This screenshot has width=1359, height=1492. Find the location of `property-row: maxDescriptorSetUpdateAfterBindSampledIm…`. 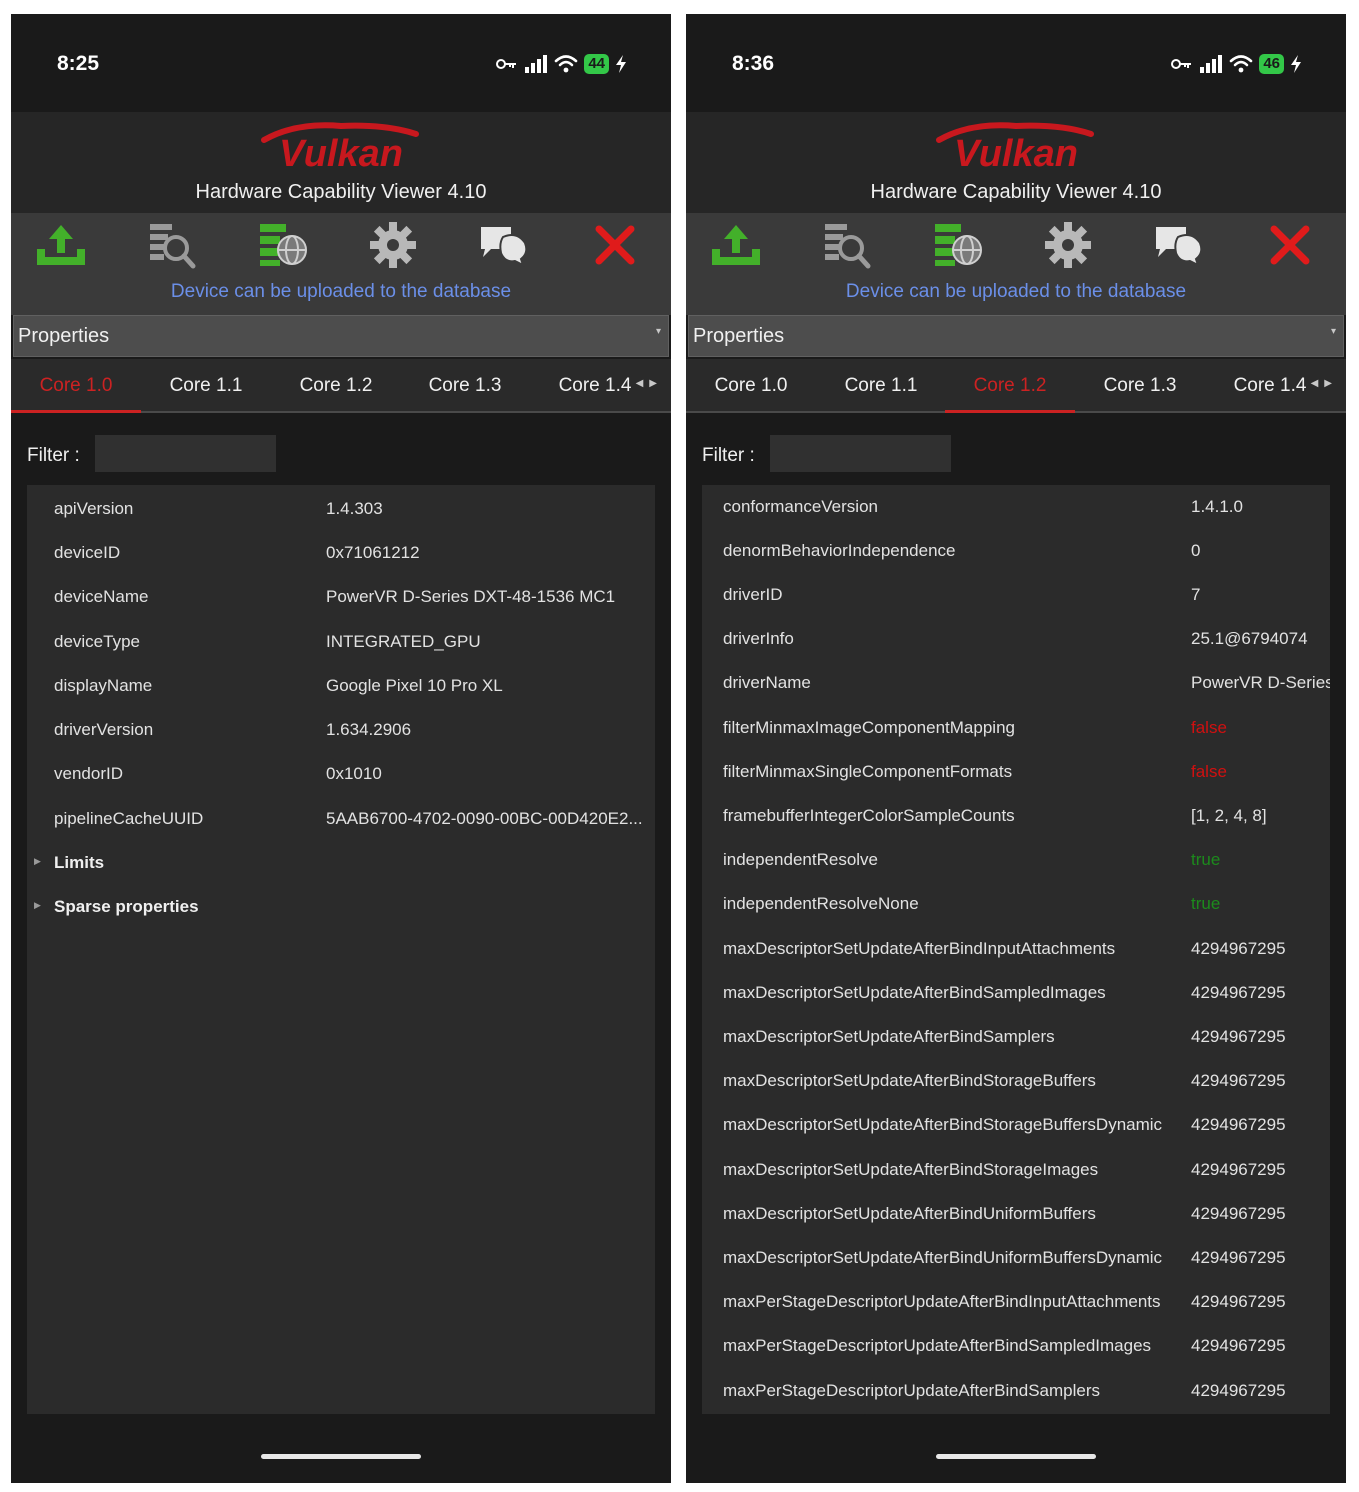

property-row: maxDescriptorSetUpdateAfterBindSampledIm… is located at coordinates (1016, 993).